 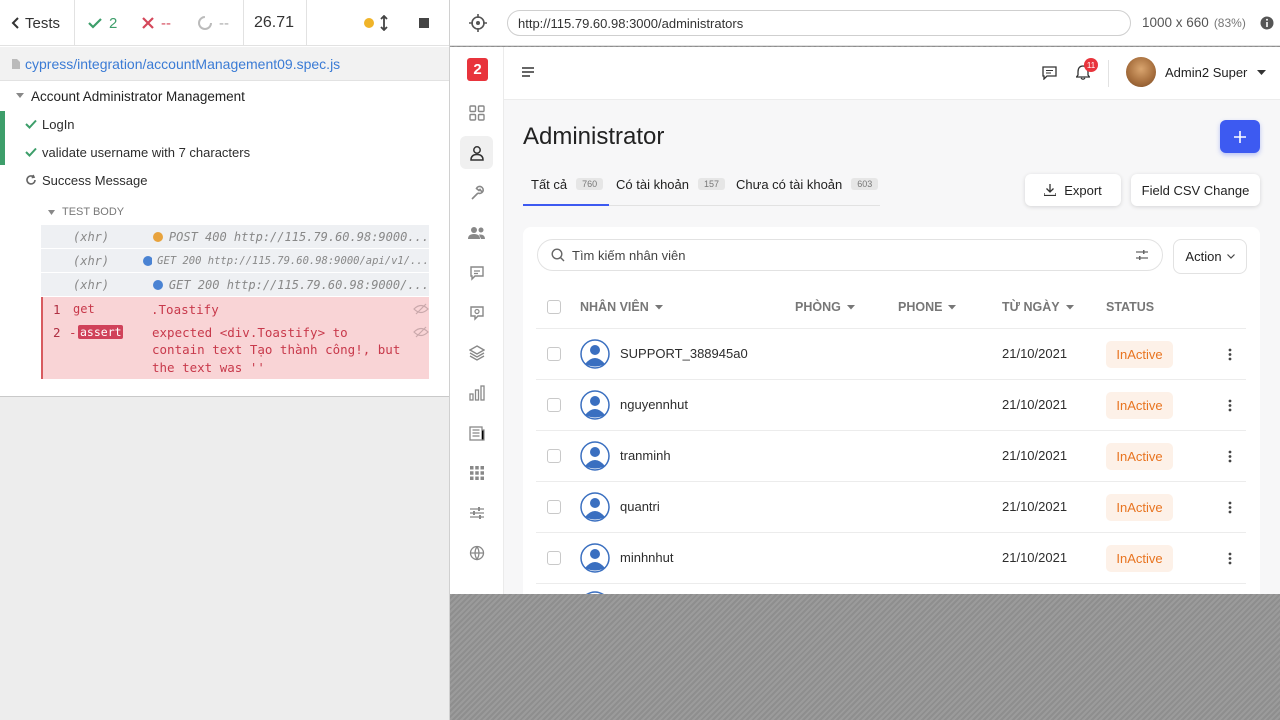 What do you see at coordinates (1267, 23) in the screenshot?
I see `info-button` at bounding box center [1267, 23].